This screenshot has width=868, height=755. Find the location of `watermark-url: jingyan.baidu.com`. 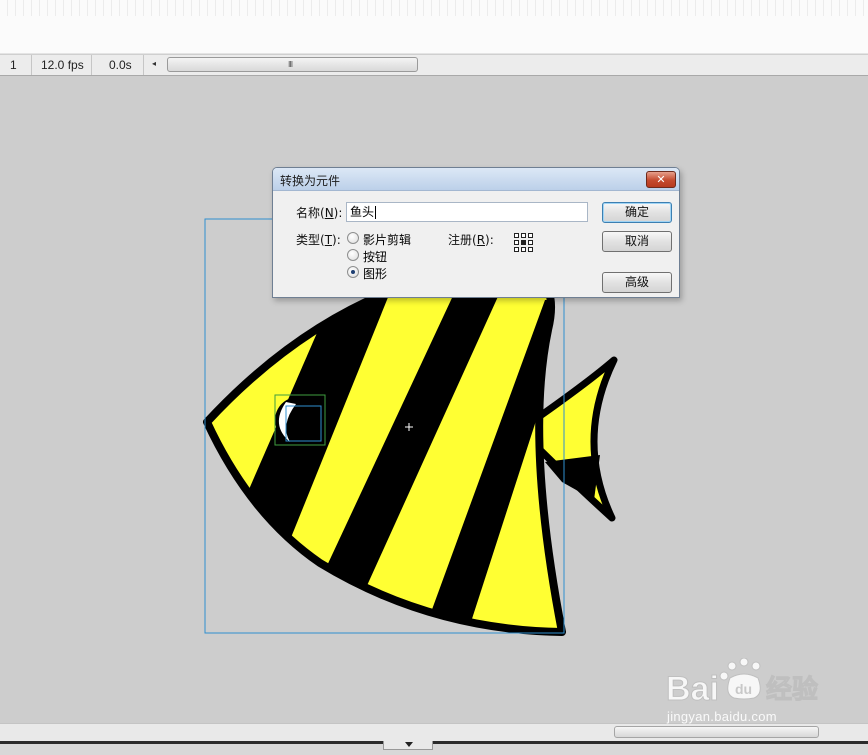

watermark-url: jingyan.baidu.com is located at coordinates (722, 716).